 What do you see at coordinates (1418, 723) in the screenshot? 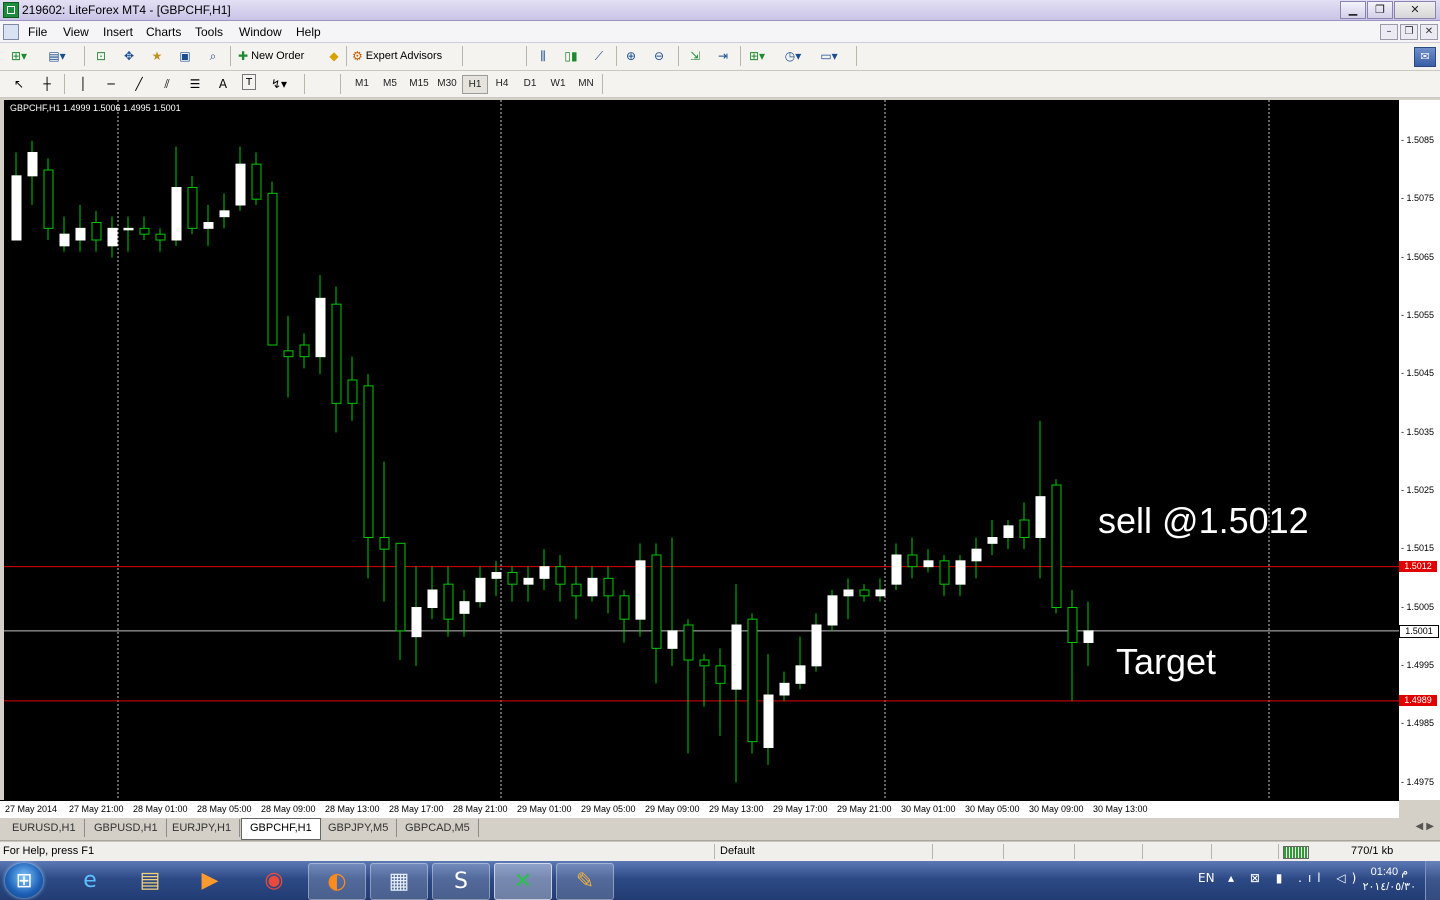
I see `price-tick-label: - 1.4985` at bounding box center [1418, 723].